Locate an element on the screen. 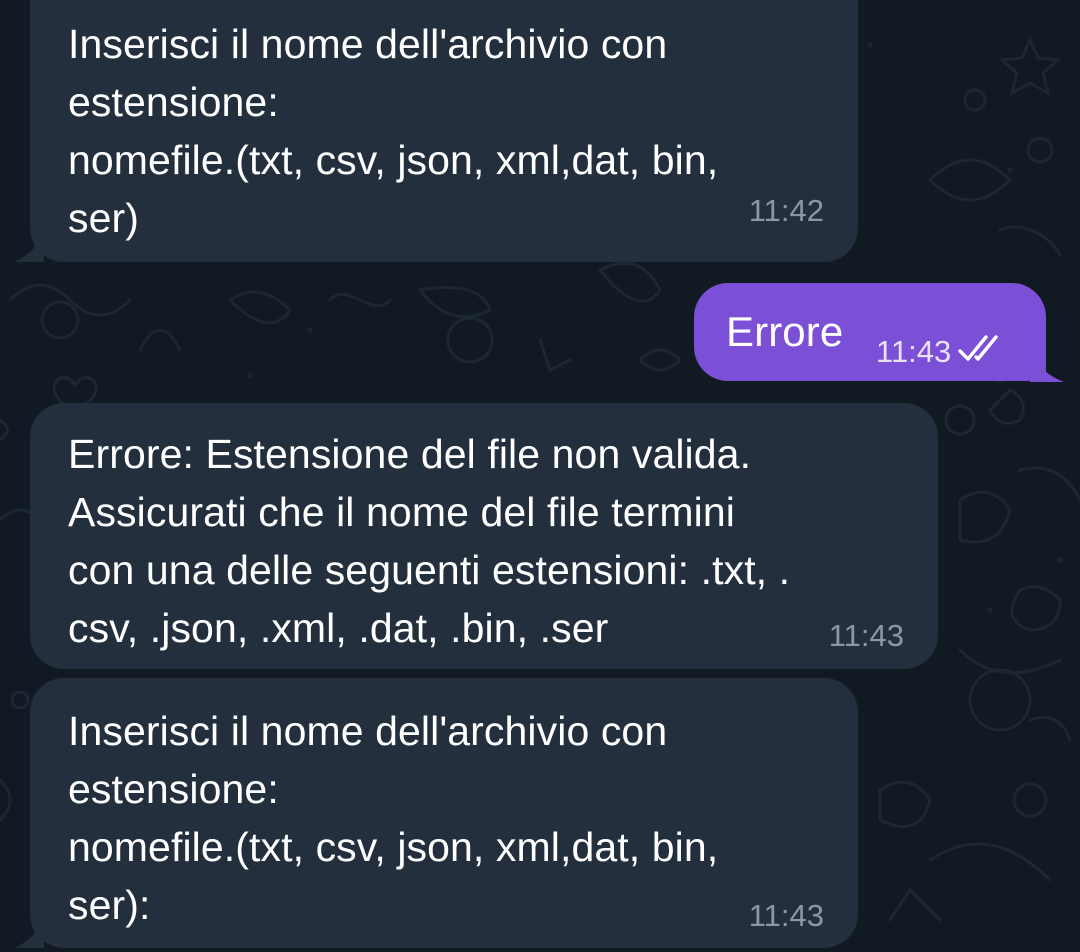 The width and height of the screenshot is (1080, 952). message-time: 11:42 is located at coordinates (786, 210).